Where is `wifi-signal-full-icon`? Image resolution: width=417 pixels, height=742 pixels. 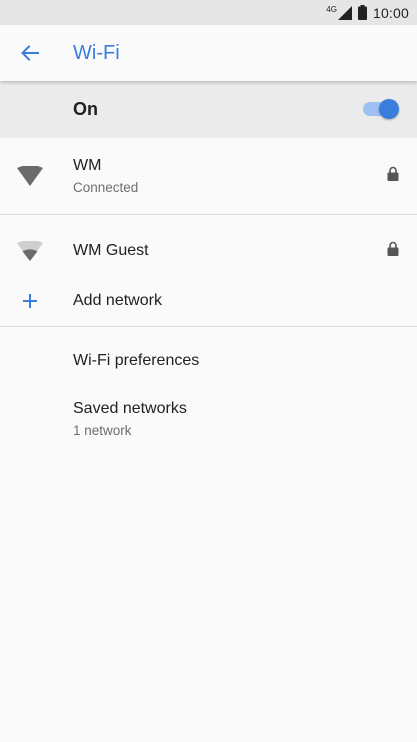
wifi-signal-full-icon is located at coordinates (30, 176).